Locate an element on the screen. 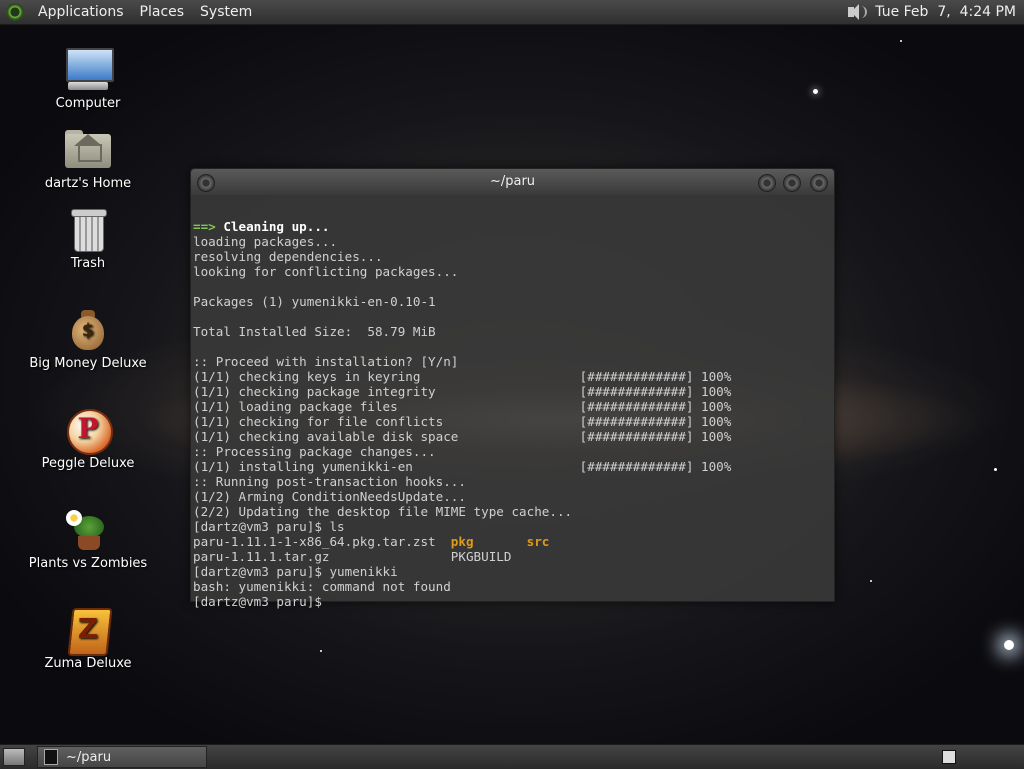 The height and width of the screenshot is (769, 1024). taskbar-button-label: ~/paru is located at coordinates (89, 757).